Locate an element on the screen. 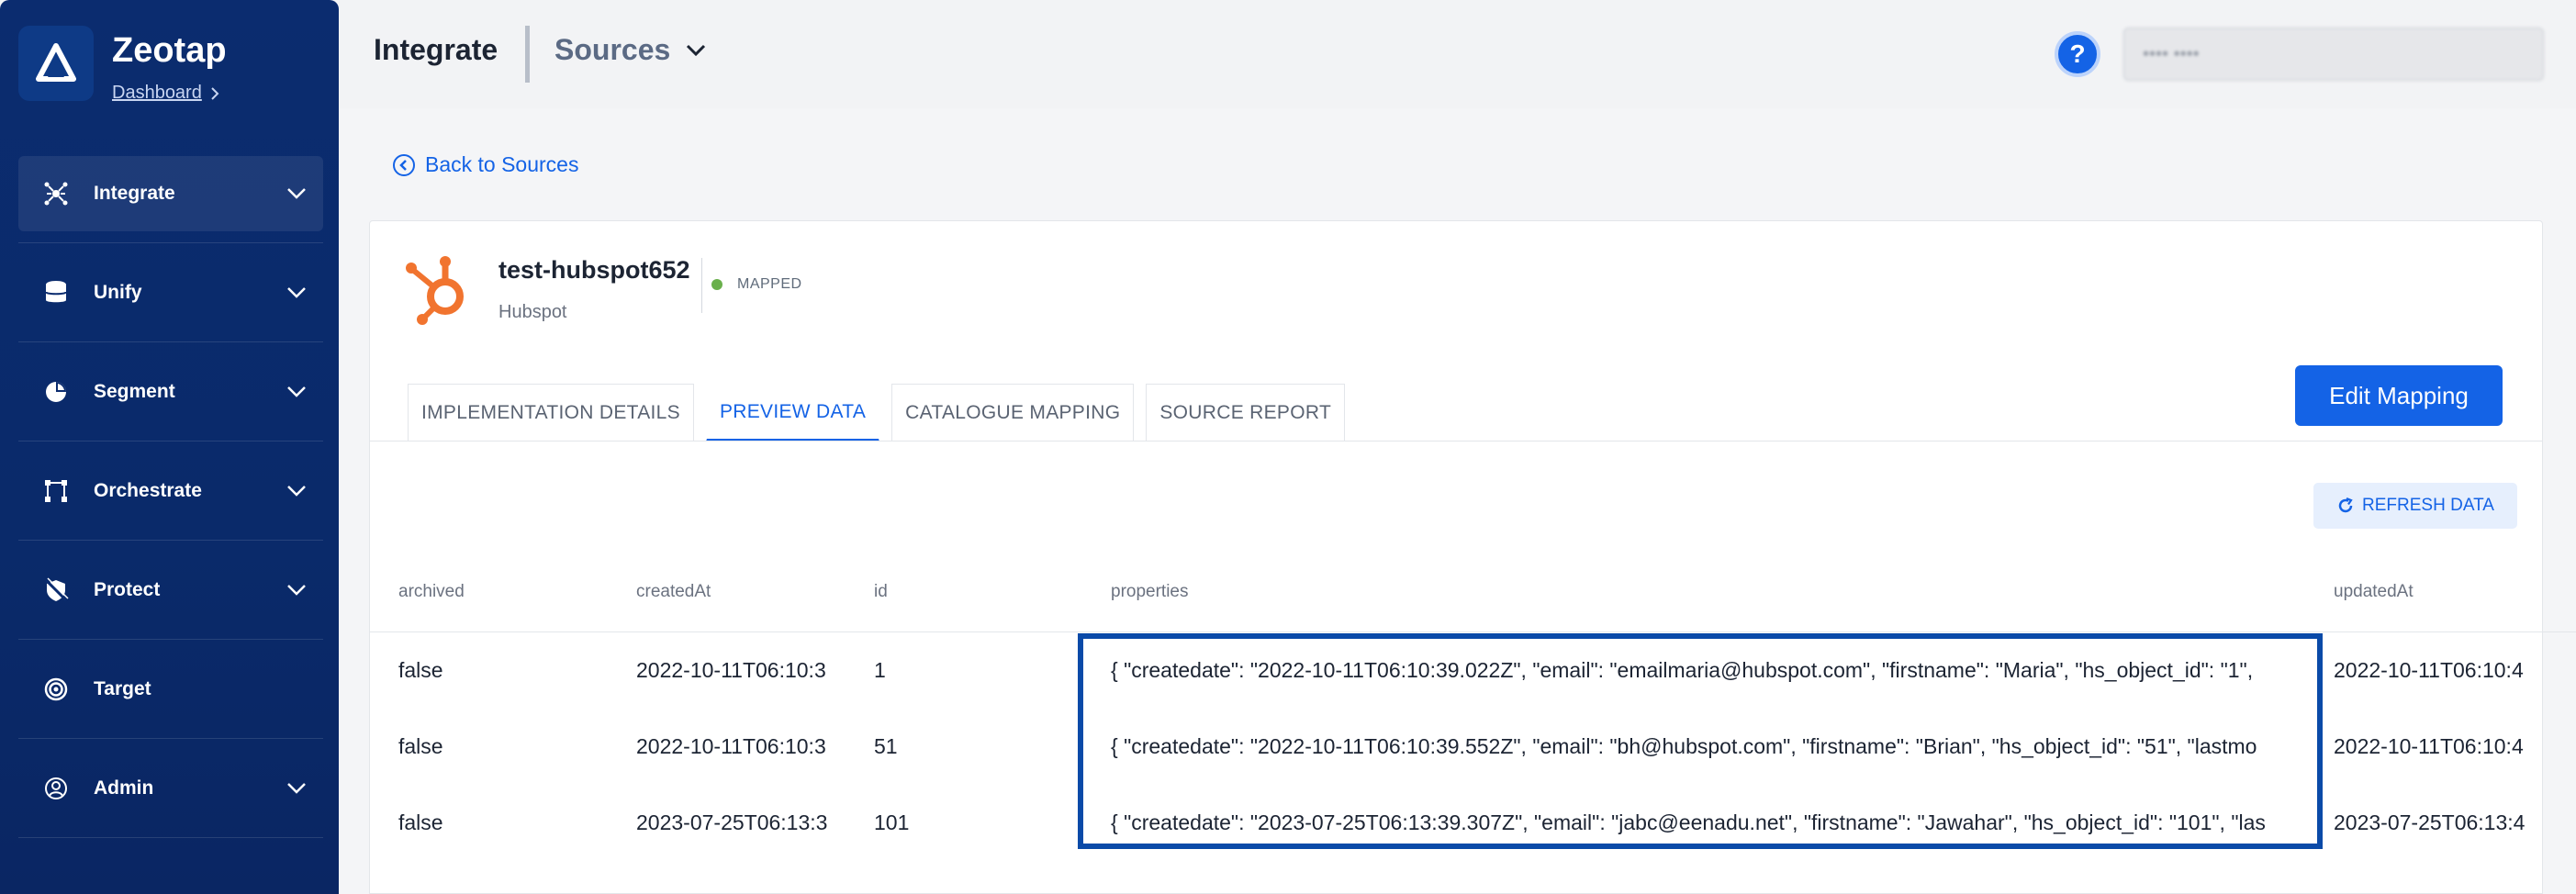 Image resolution: width=2576 pixels, height=894 pixels. dashboard-link-label: Dashboard is located at coordinates (157, 93).